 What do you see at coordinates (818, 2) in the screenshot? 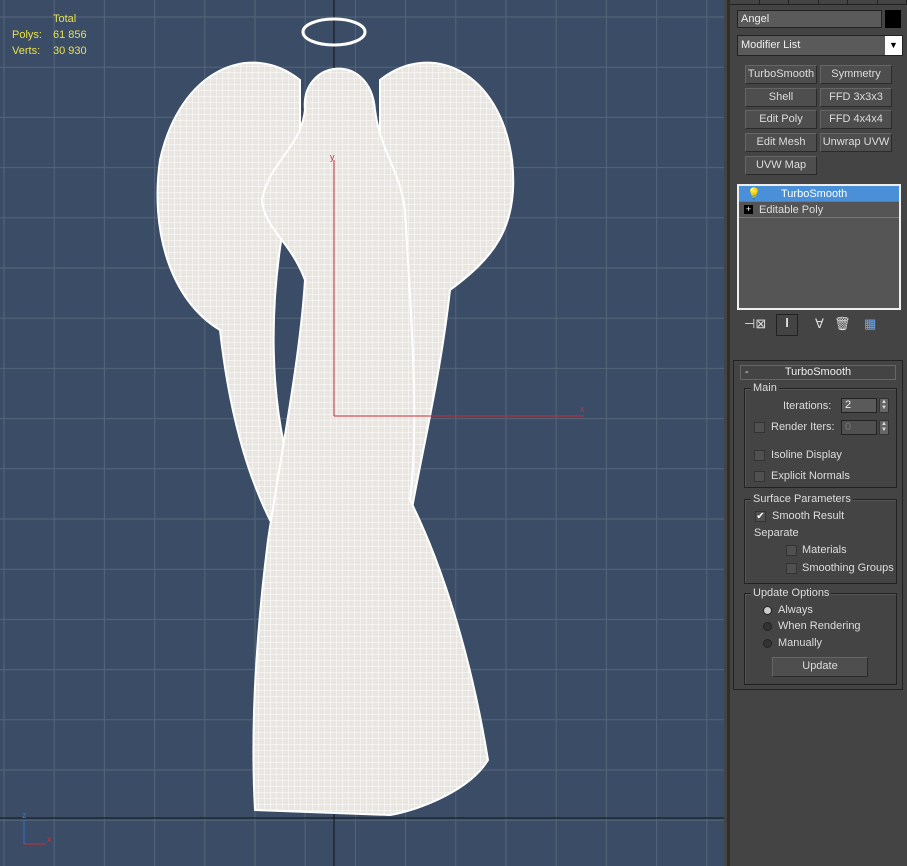
I see `command-panel-tabs` at bounding box center [818, 2].